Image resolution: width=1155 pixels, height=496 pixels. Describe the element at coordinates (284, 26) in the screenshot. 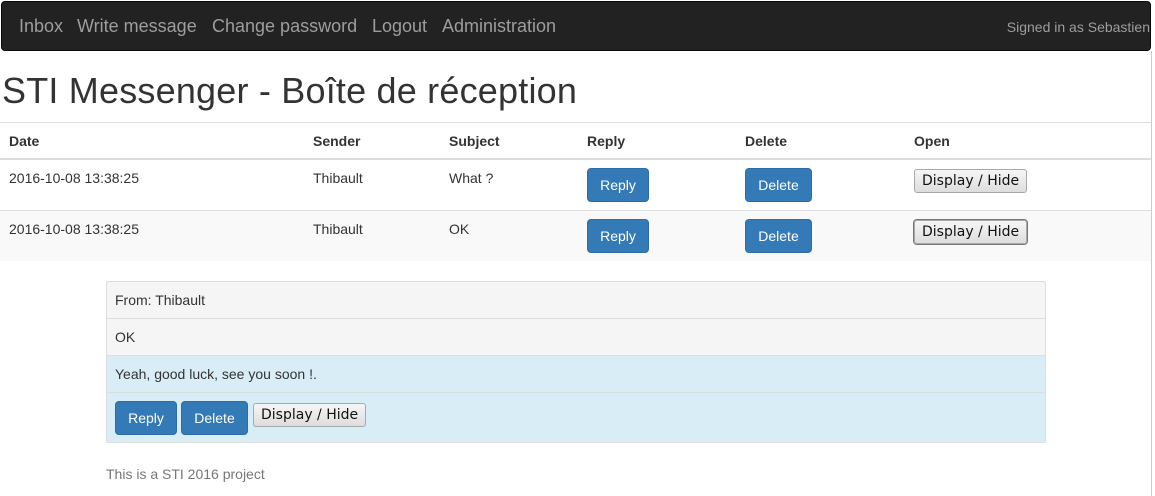

I see `nav-change-password-link: Change password` at that location.